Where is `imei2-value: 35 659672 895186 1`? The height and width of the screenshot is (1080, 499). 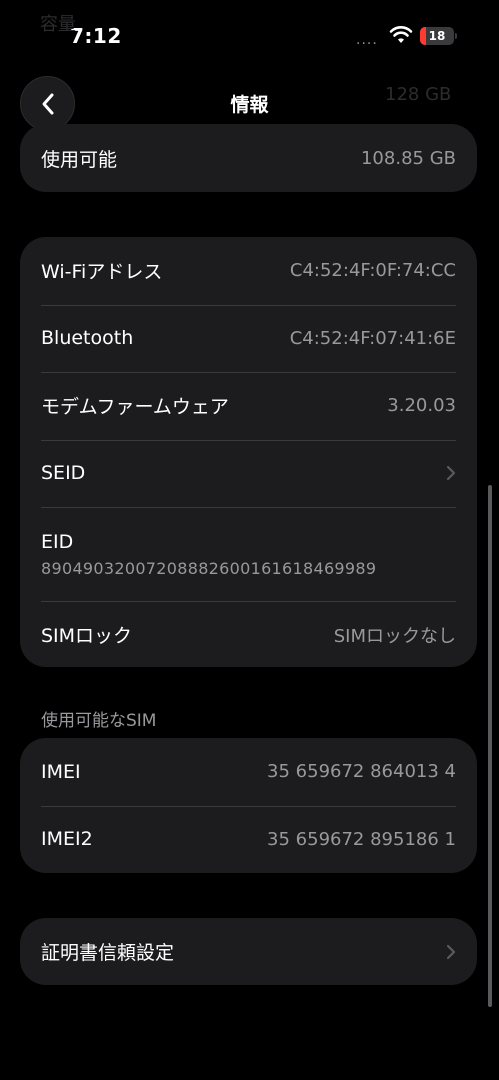
imei2-value: 35 659672 895186 1 is located at coordinates (361, 839).